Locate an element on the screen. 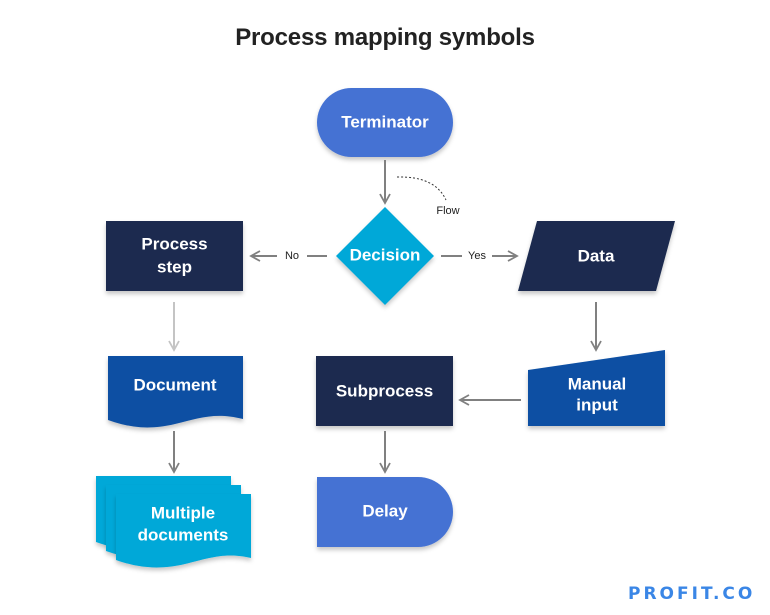 This screenshot has width=770, height=615. process-step-shape is located at coordinates (174, 256).